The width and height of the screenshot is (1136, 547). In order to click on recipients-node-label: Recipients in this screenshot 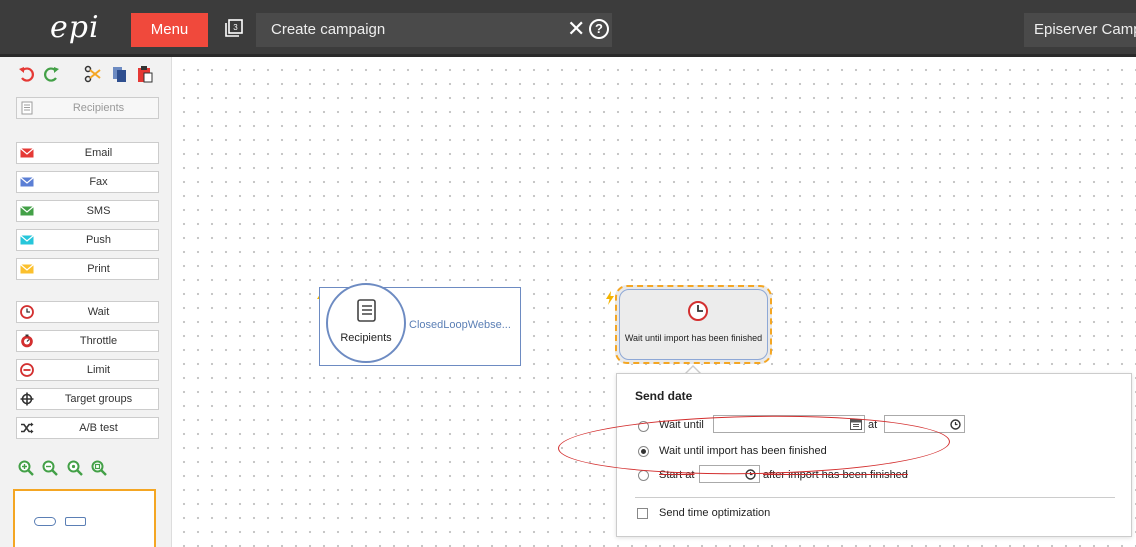, I will do `click(366, 338)`.